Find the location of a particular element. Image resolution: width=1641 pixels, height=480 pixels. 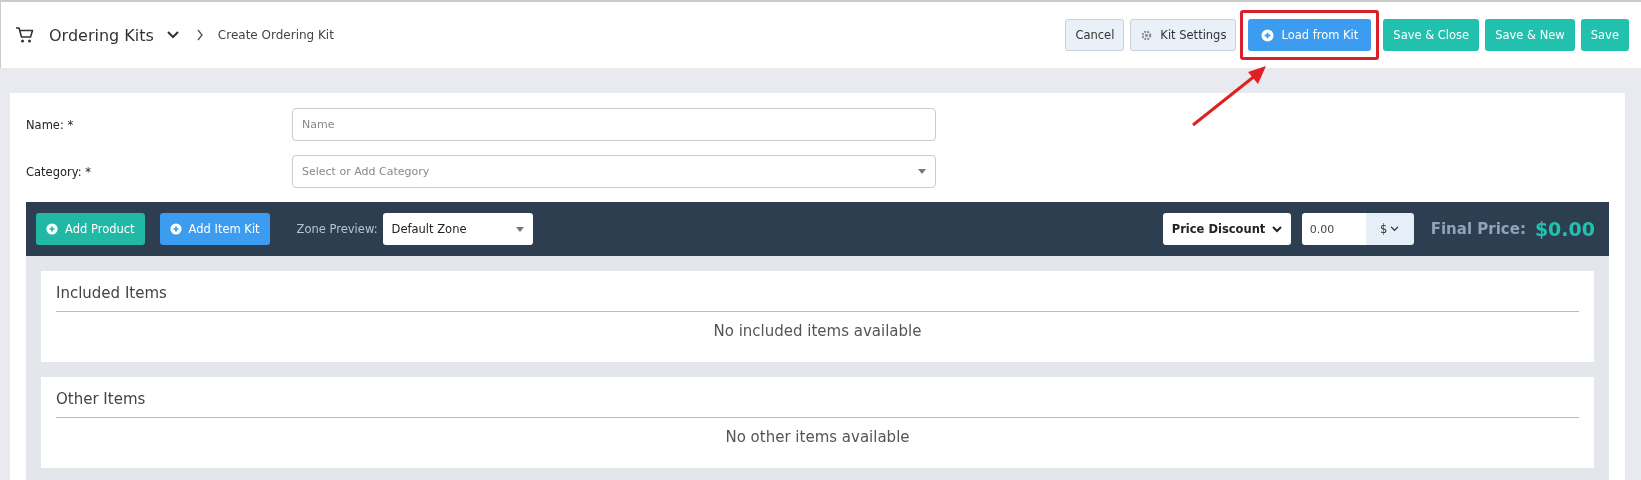

final-price: $0.00 is located at coordinates (1564, 229).